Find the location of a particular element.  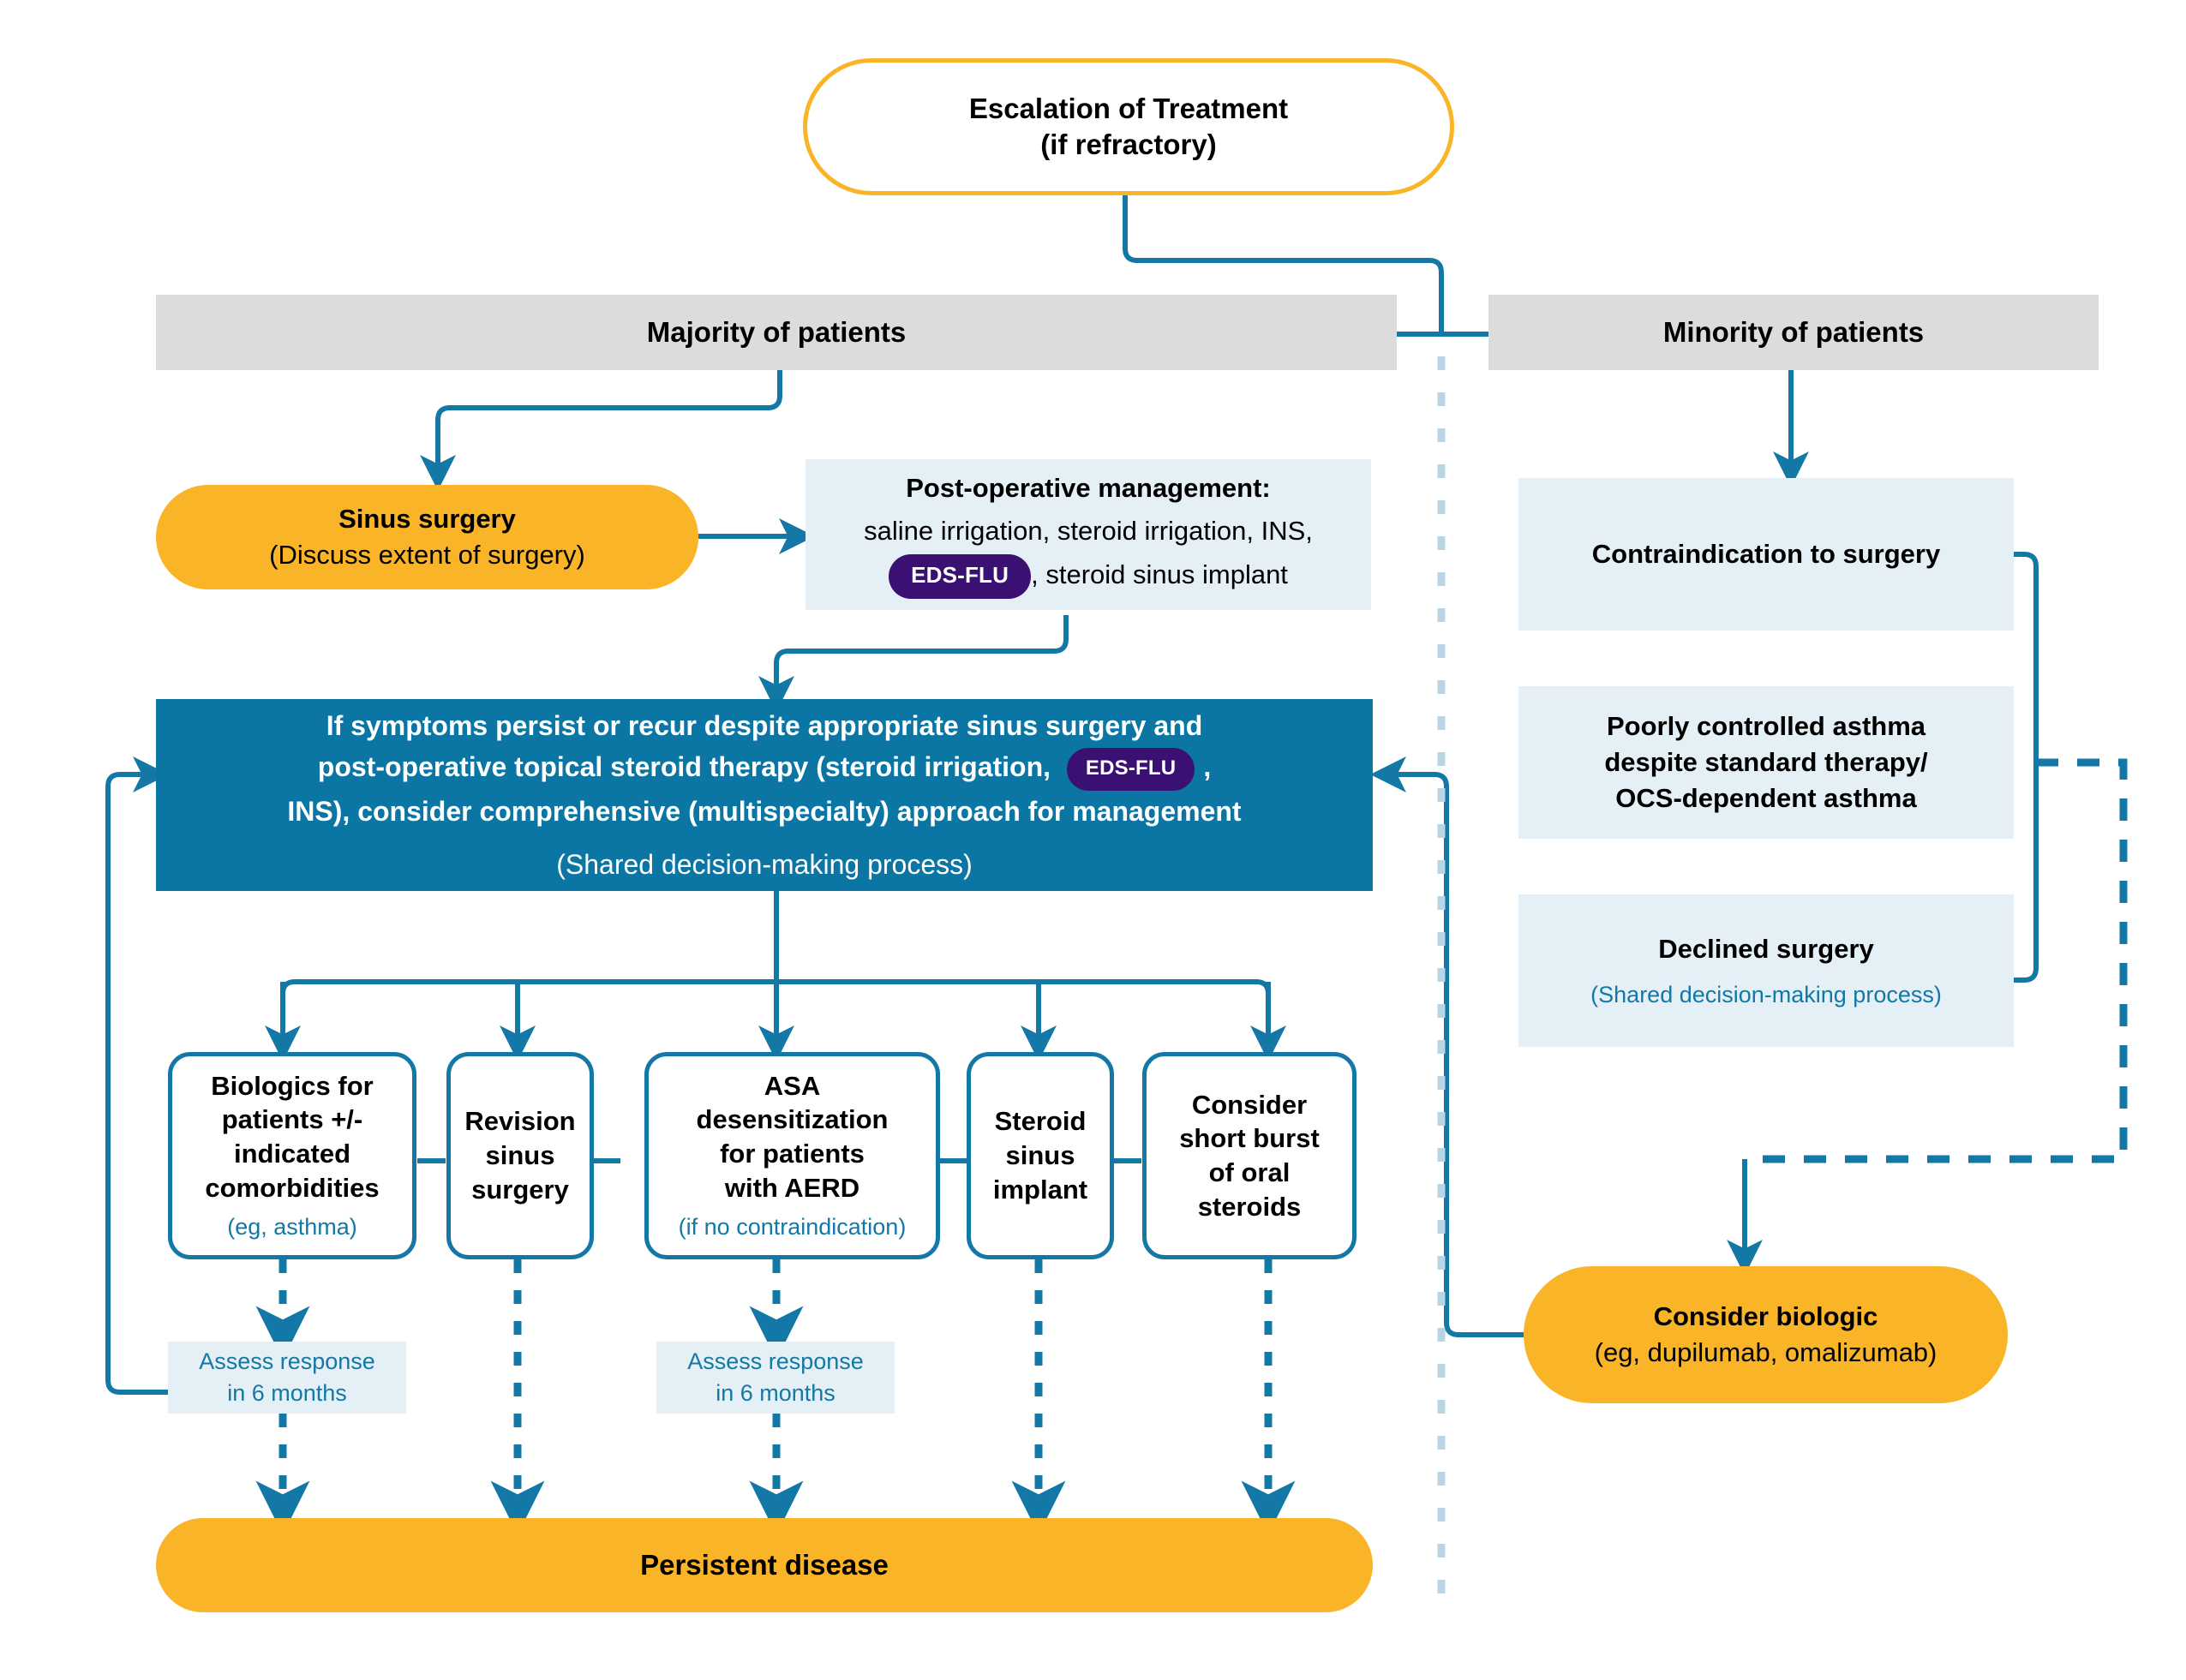

persist-subtitle: (Shared decision-making process) is located at coordinates (764, 864).